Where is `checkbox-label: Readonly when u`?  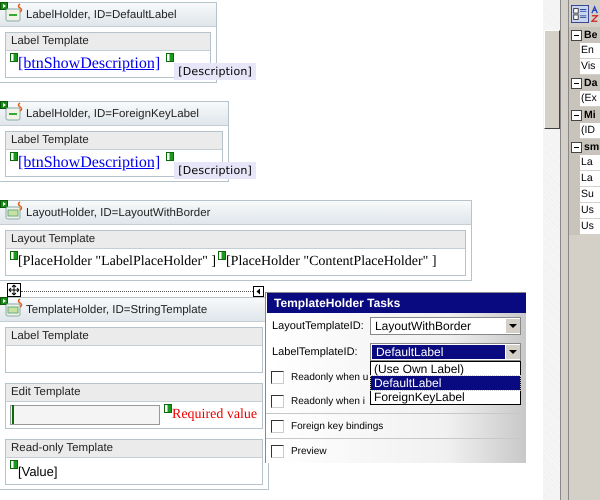 checkbox-label: Readonly when u is located at coordinates (329, 377).